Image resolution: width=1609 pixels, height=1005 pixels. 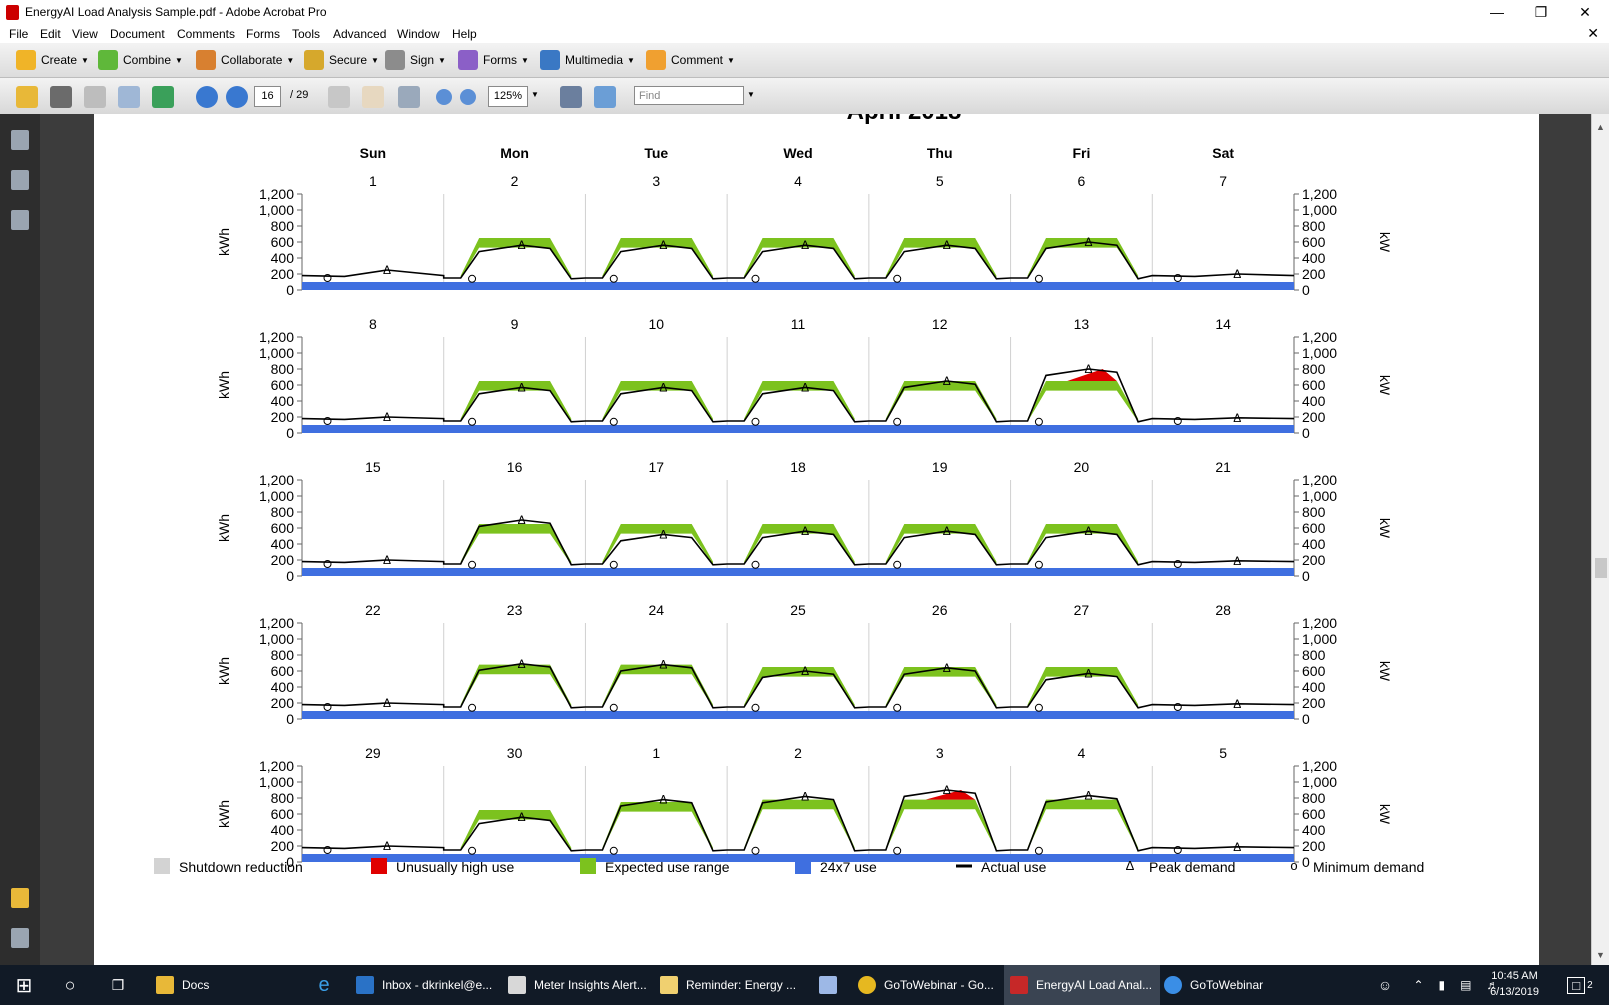 I want to click on date-label: 1, so click(x=373, y=181).